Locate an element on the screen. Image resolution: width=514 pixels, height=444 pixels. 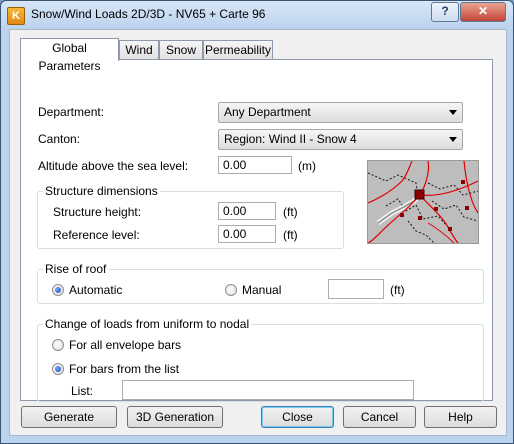
altitude-input is located at coordinates (255, 165).